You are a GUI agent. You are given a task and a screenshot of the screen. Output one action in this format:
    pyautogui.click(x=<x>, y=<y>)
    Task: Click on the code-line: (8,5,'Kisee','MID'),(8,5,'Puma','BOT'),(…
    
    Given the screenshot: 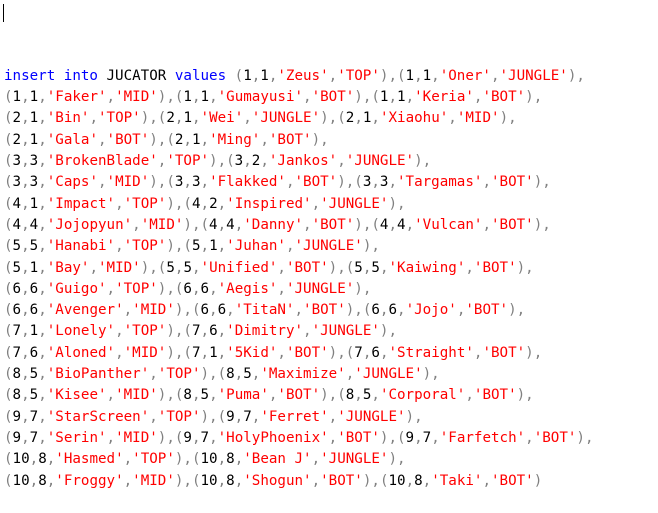 What is the action you would take?
    pyautogui.click(x=331, y=395)
    